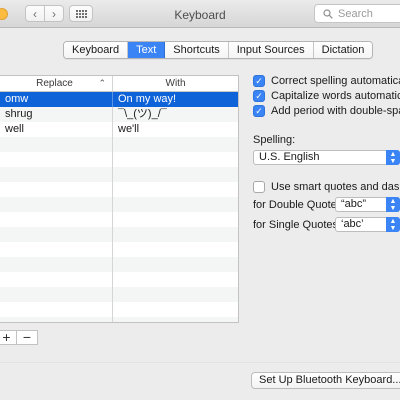 This screenshot has width=400, height=400. I want to click on capitalize-words-label: Capitalize words automatically, so click(335, 96).